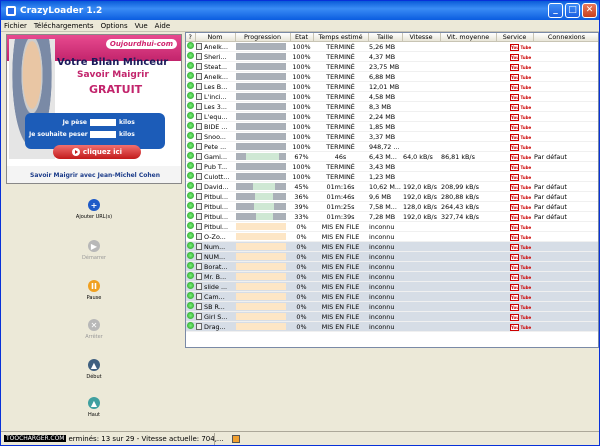  What do you see at coordinates (58, 134) in the screenshot?
I see `ad-field2-label: Je souhaite peser` at bounding box center [58, 134].